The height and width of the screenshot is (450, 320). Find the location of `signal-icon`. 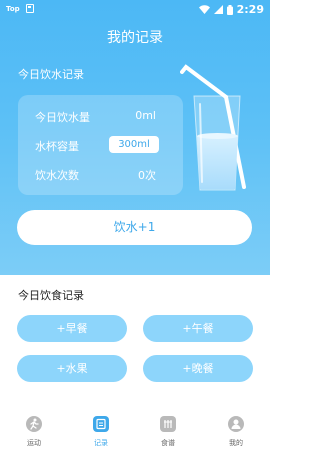

signal-icon is located at coordinates (218, 9).